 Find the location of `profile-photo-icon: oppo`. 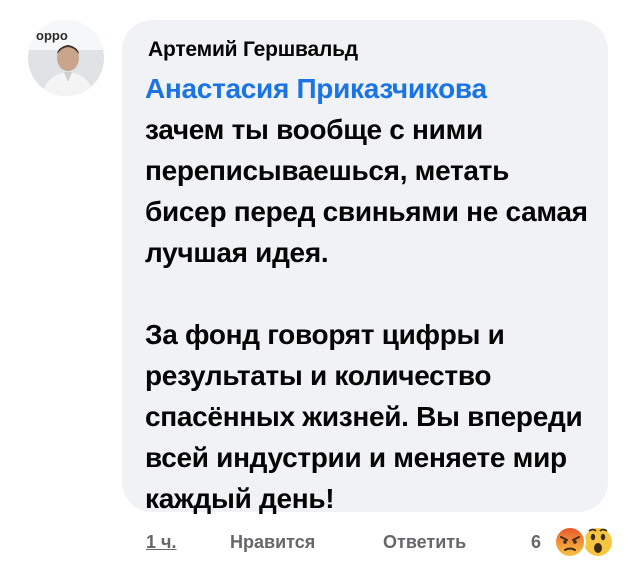

profile-photo-icon: oppo is located at coordinates (66, 58).